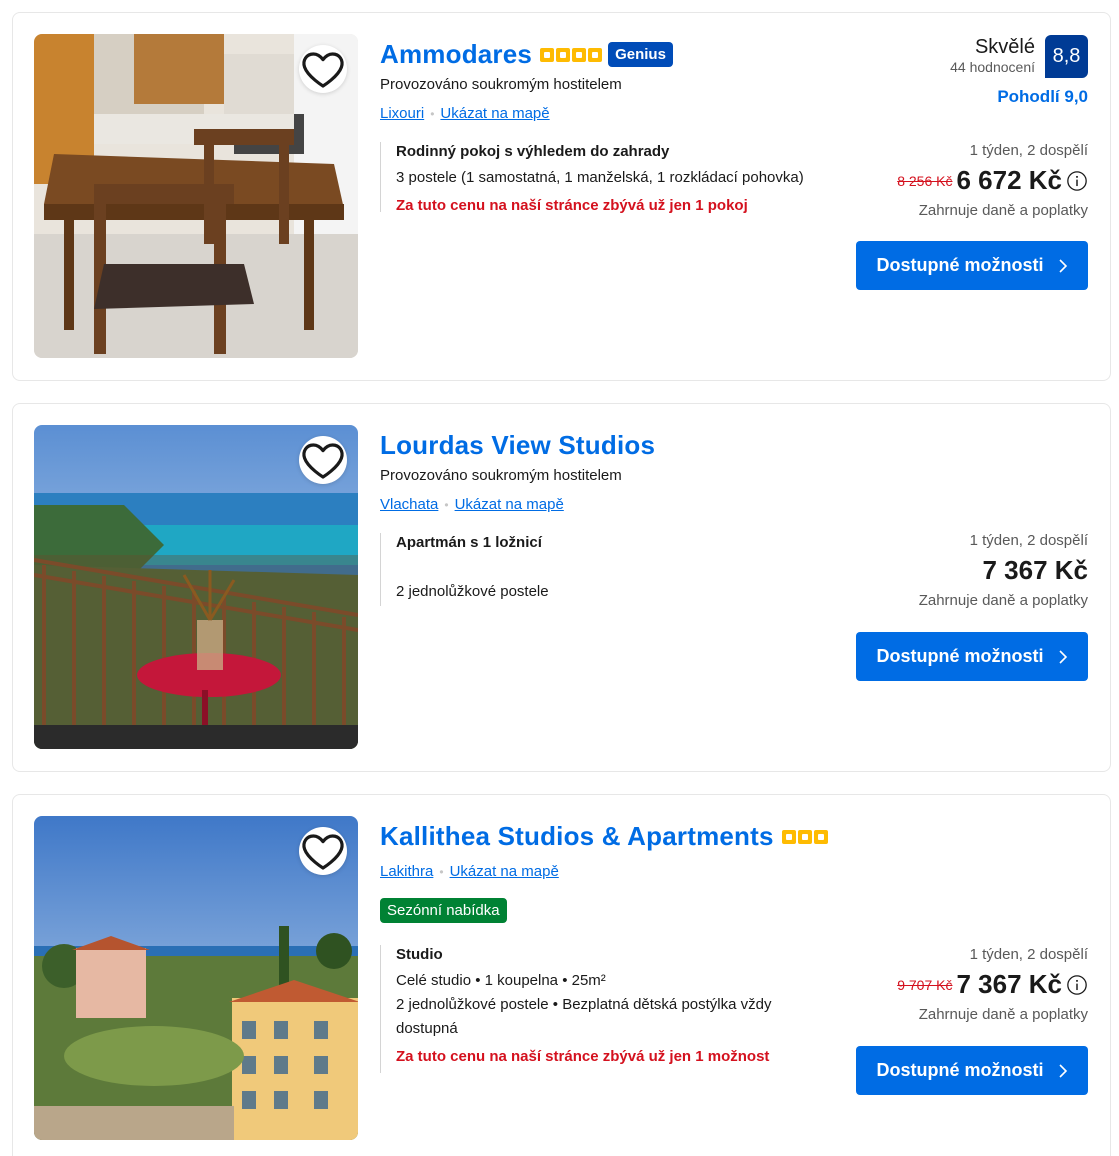 The image size is (1119, 1156). What do you see at coordinates (406, 871) in the screenshot?
I see `location-link: Lakithra` at bounding box center [406, 871].